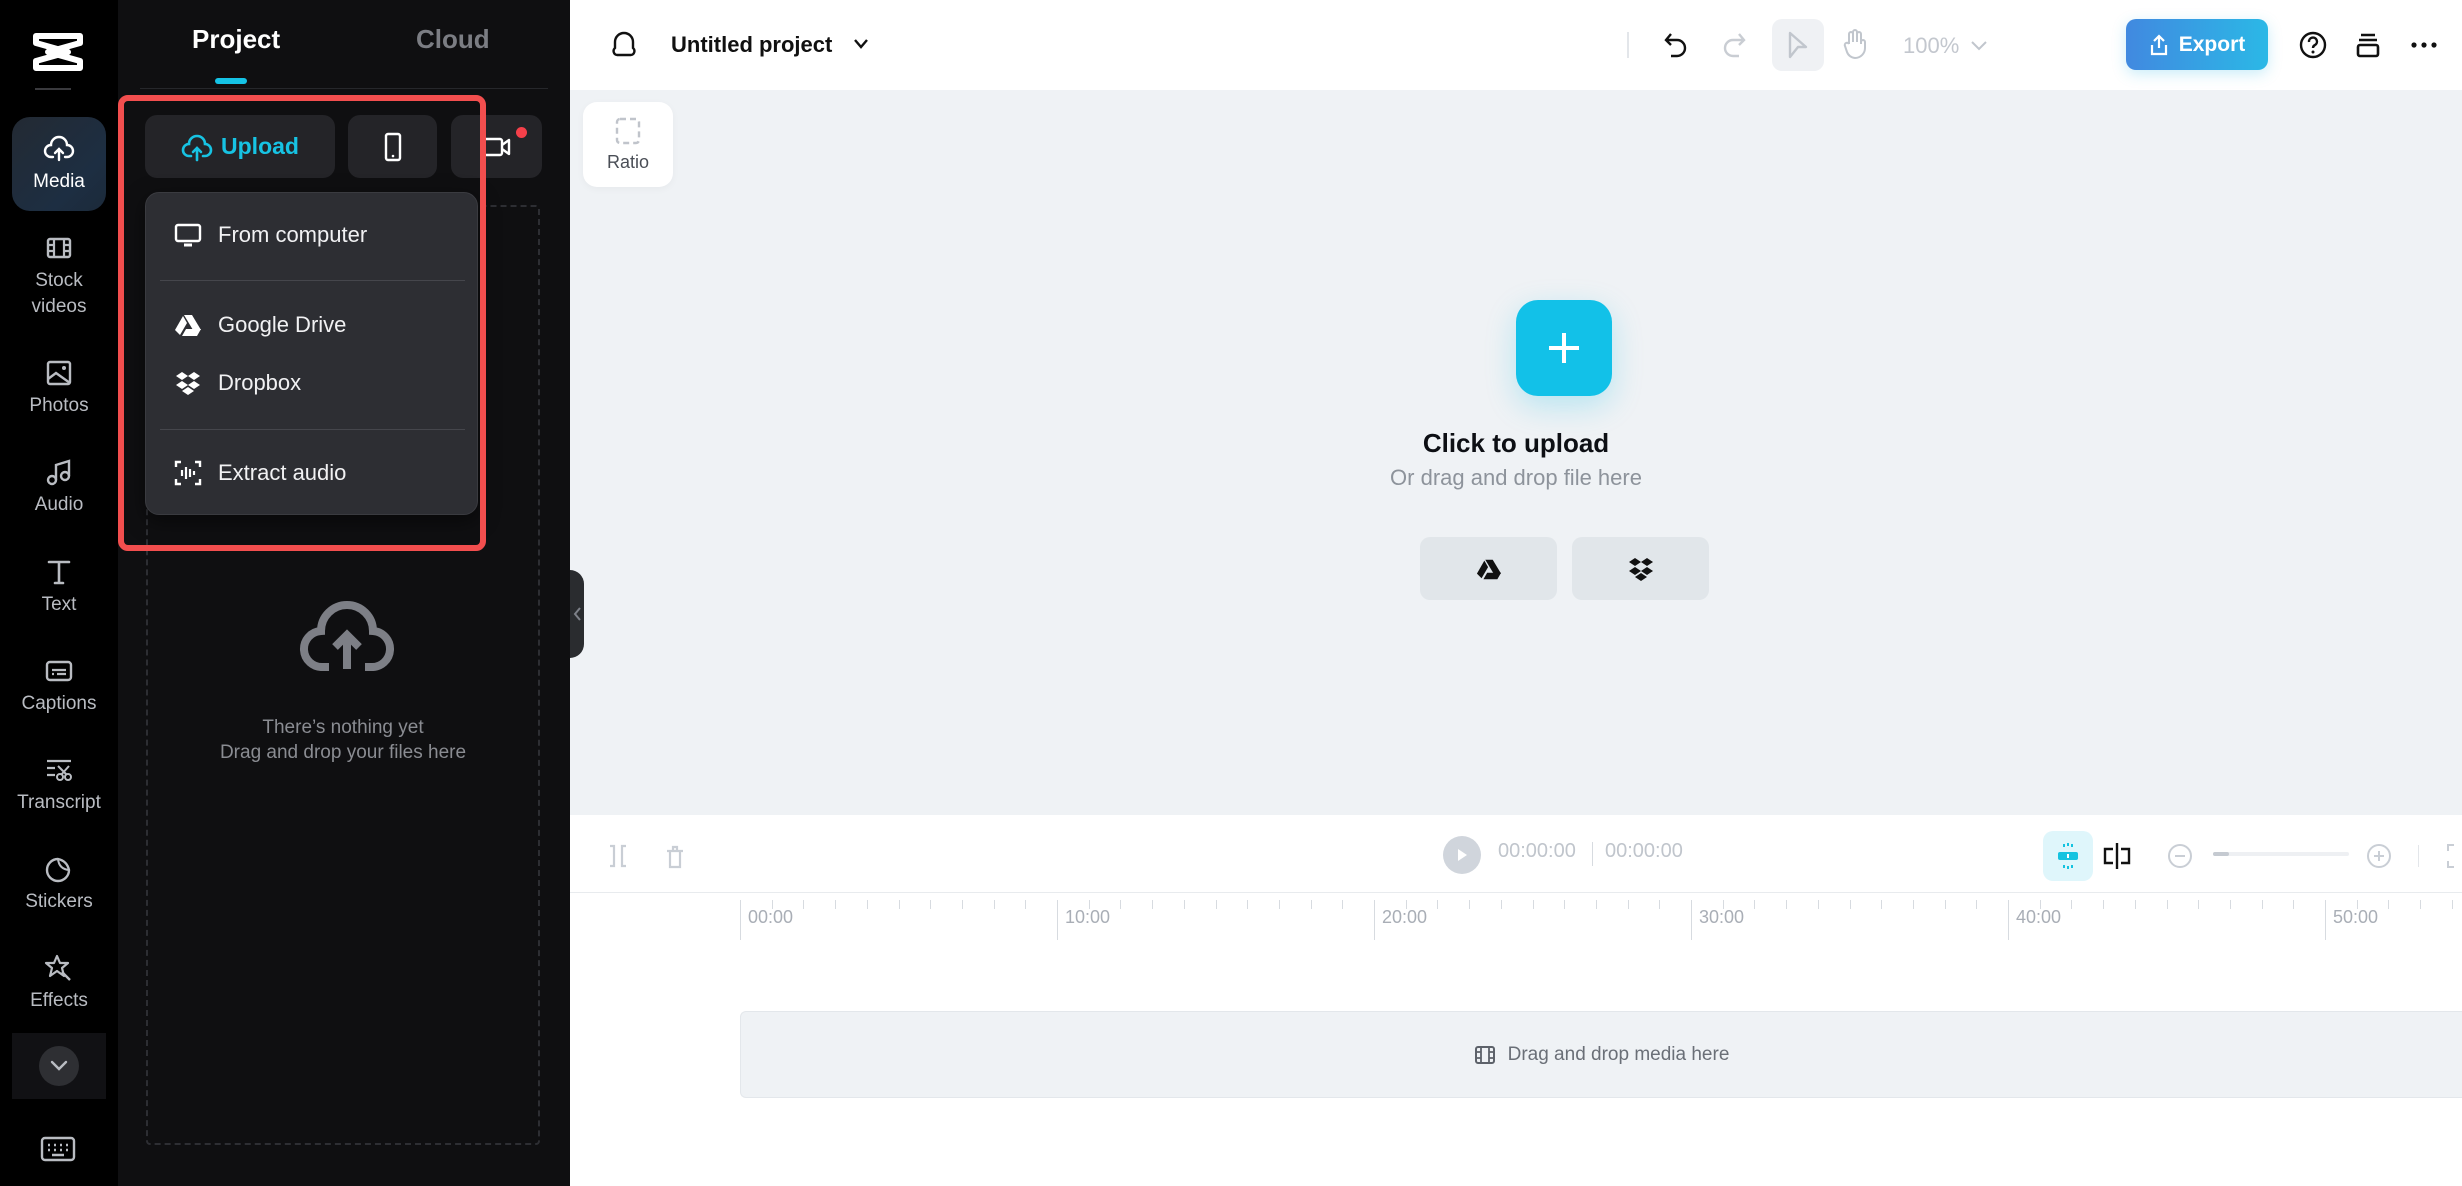  What do you see at coordinates (312, 429) in the screenshot?
I see `menu-divider` at bounding box center [312, 429].